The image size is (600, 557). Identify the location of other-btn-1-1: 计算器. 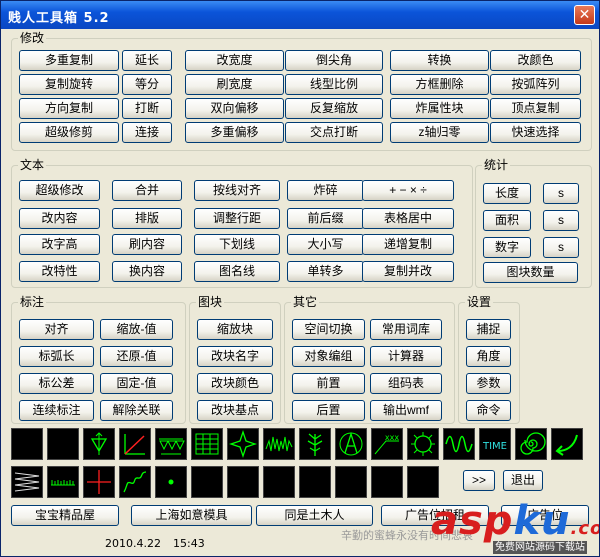
(406, 356).